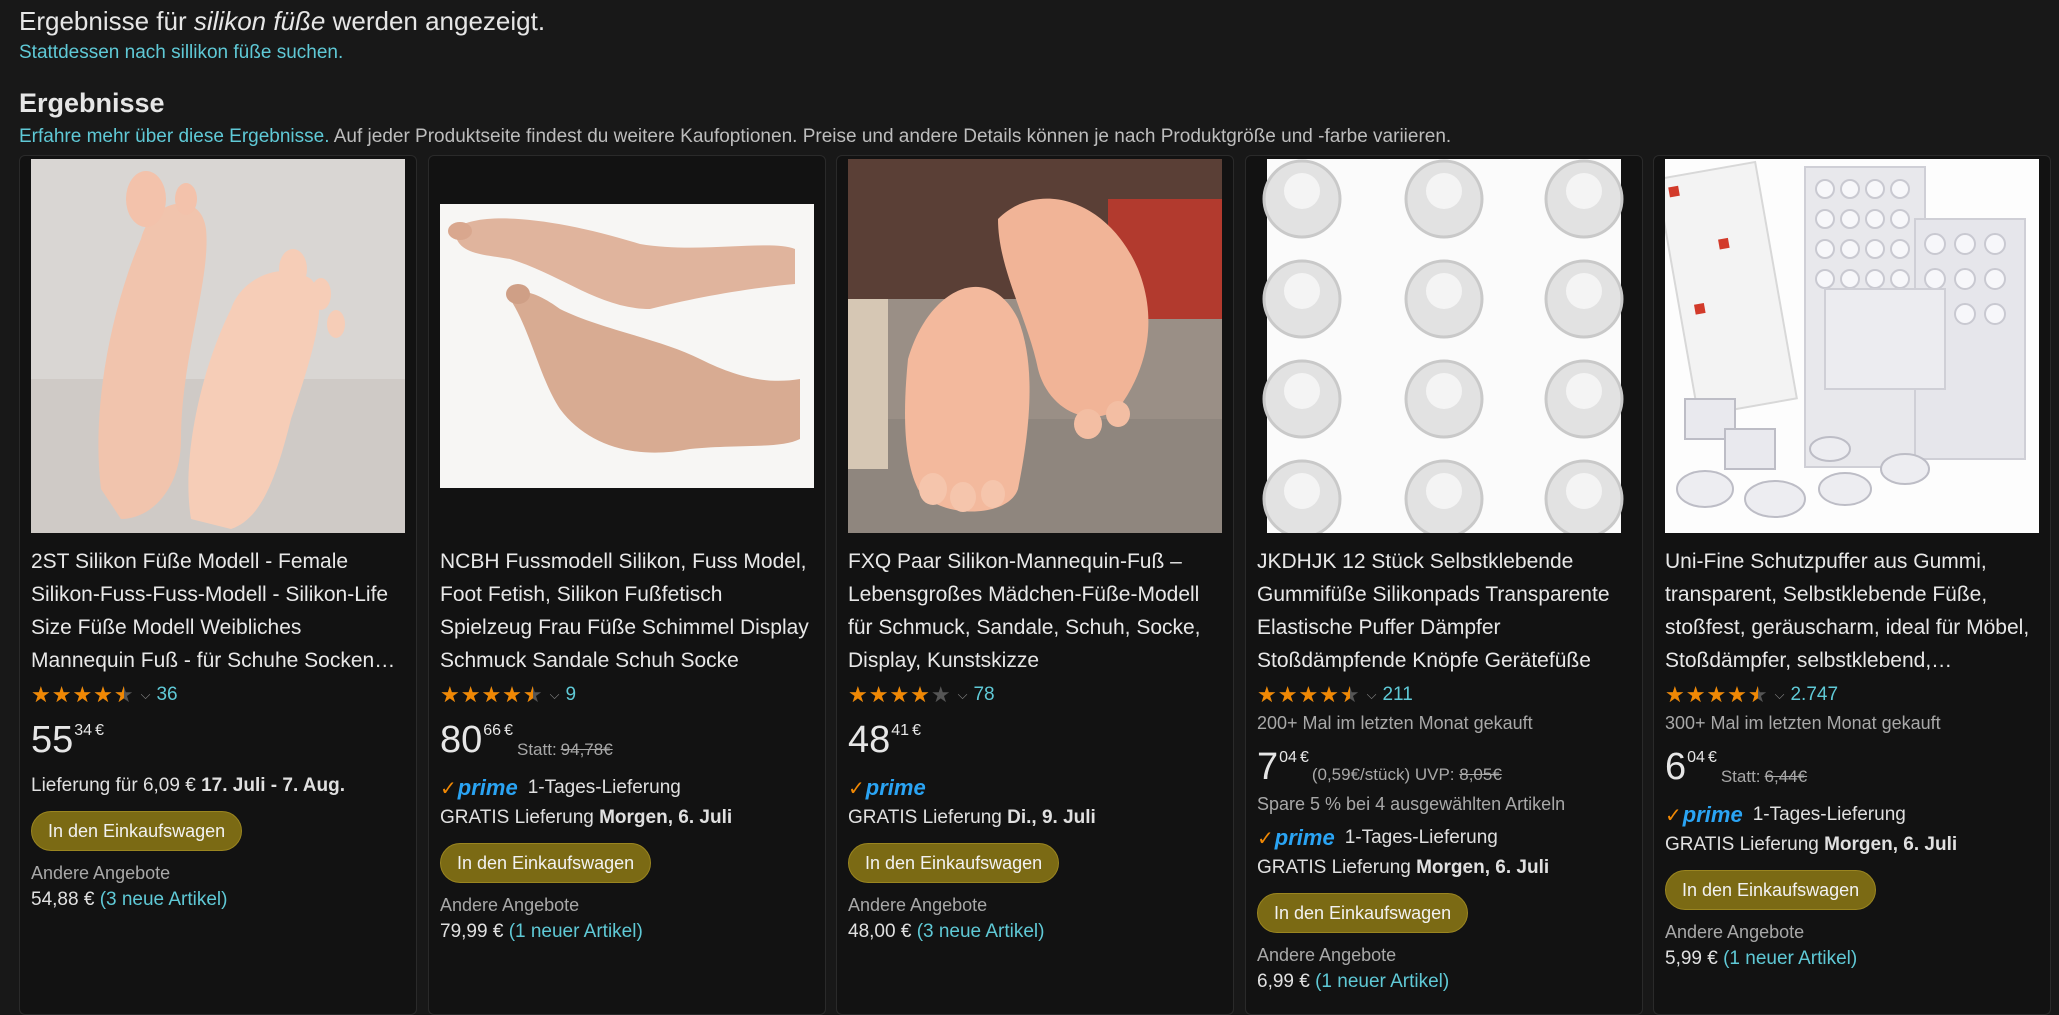  I want to click on list-price: Statt: 6,44€, so click(1764, 776).